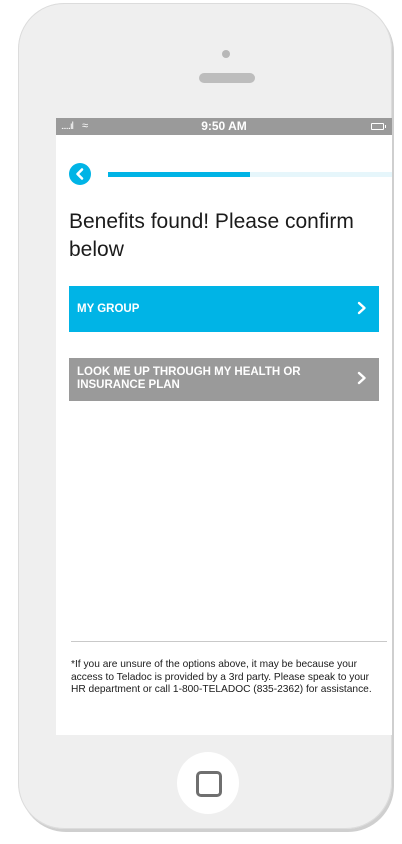  I want to click on speaker-grille, so click(227, 78).